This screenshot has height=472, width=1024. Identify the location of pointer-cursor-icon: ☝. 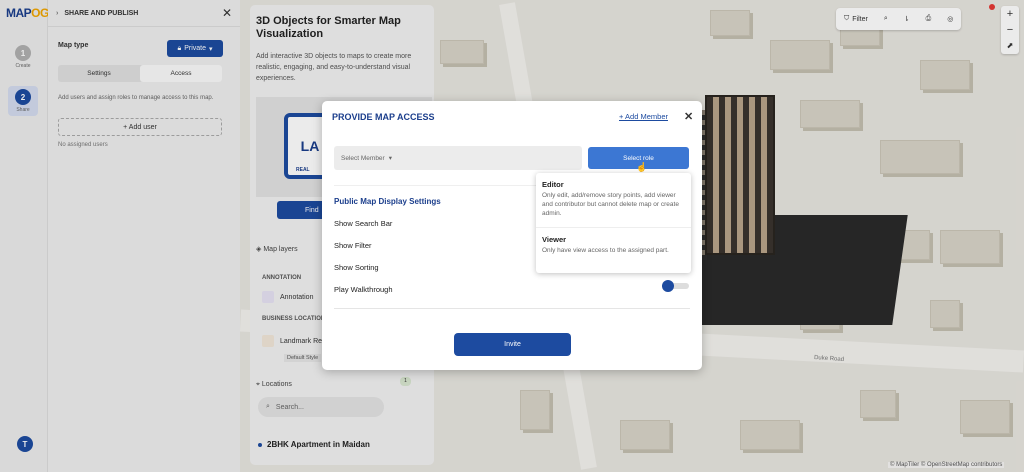
(642, 167).